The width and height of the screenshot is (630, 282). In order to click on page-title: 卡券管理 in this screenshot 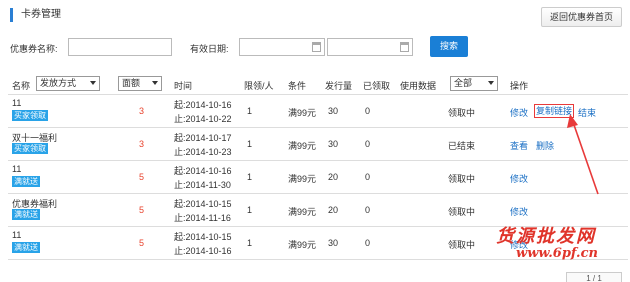, I will do `click(35, 15)`.